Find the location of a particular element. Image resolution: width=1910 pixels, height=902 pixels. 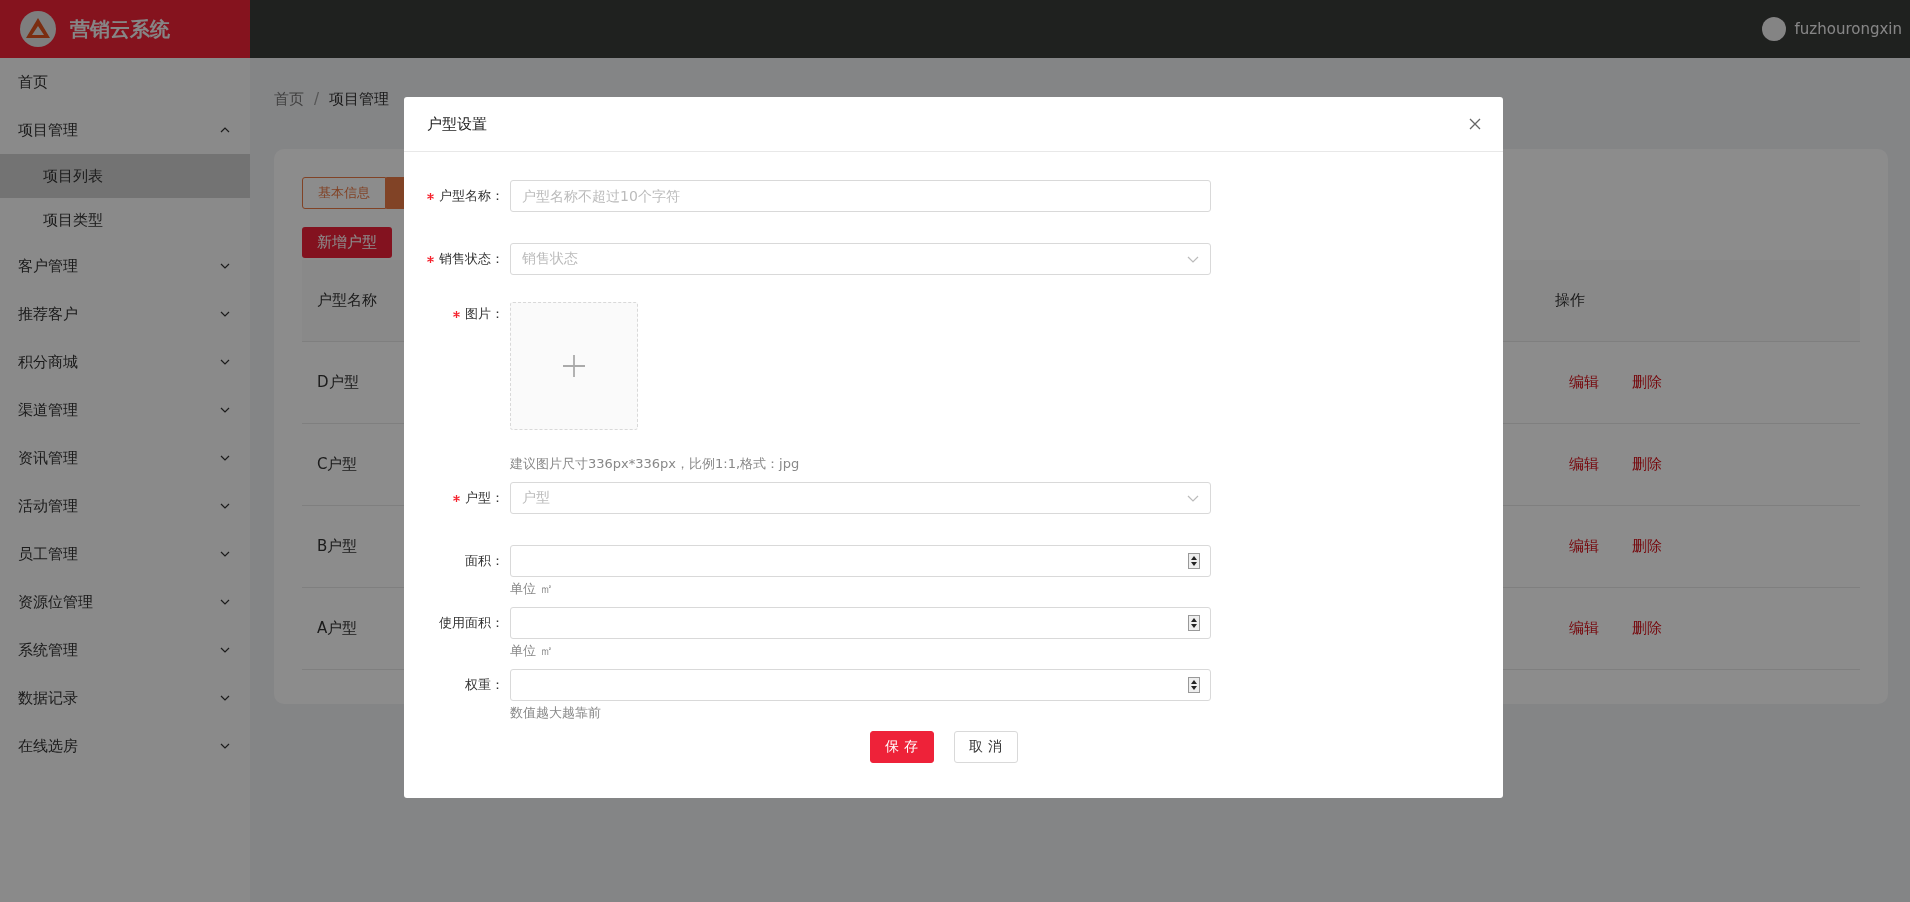

sidebar-item: 客户管理 is located at coordinates (125, 266).